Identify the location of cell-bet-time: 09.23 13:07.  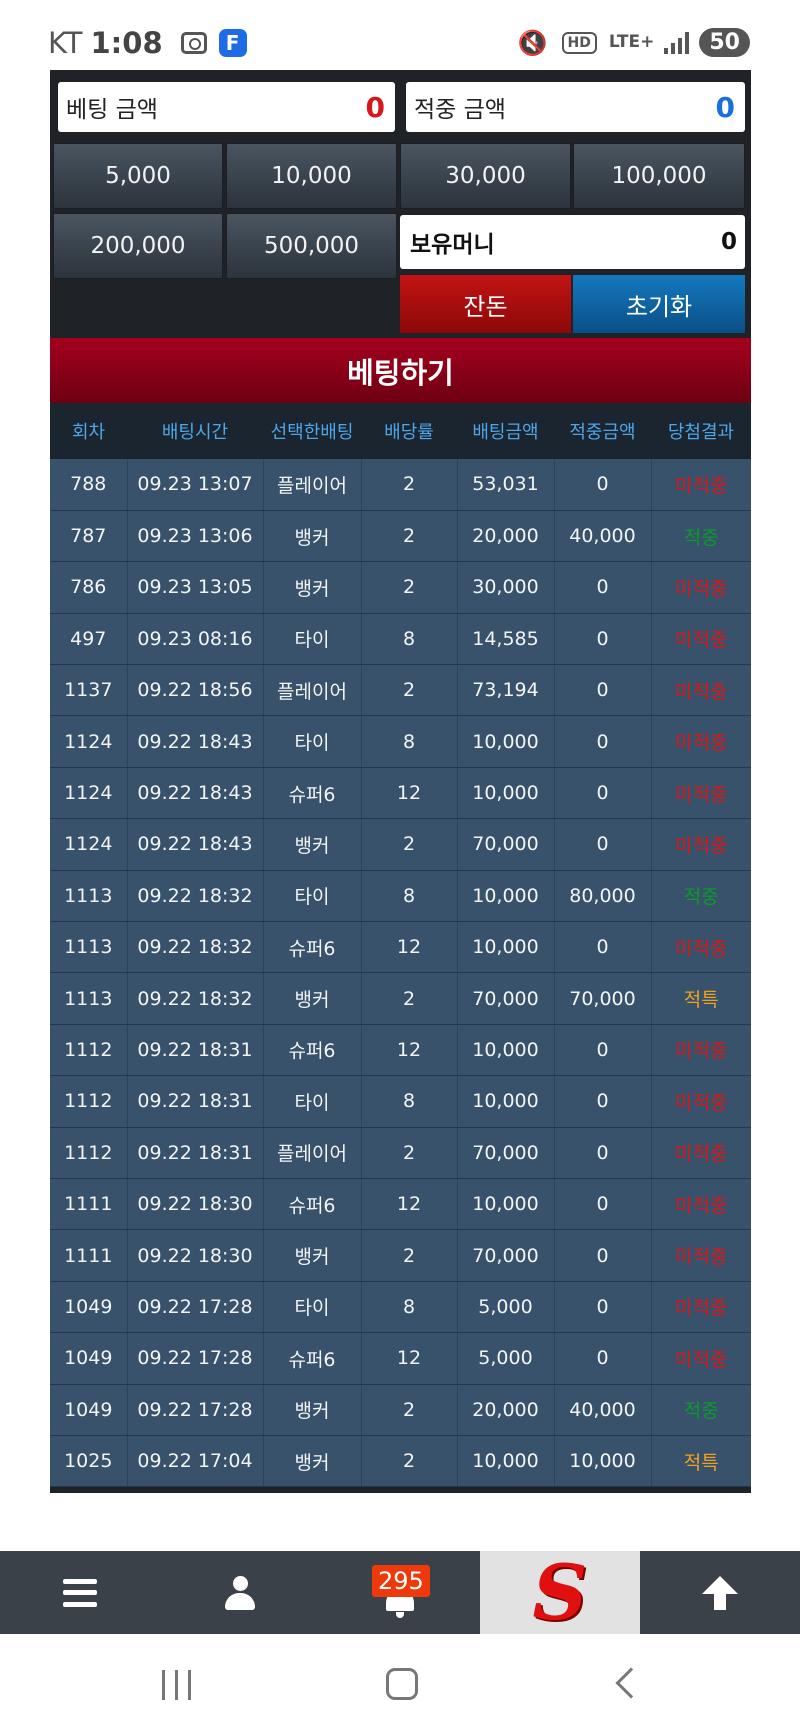
(195, 485).